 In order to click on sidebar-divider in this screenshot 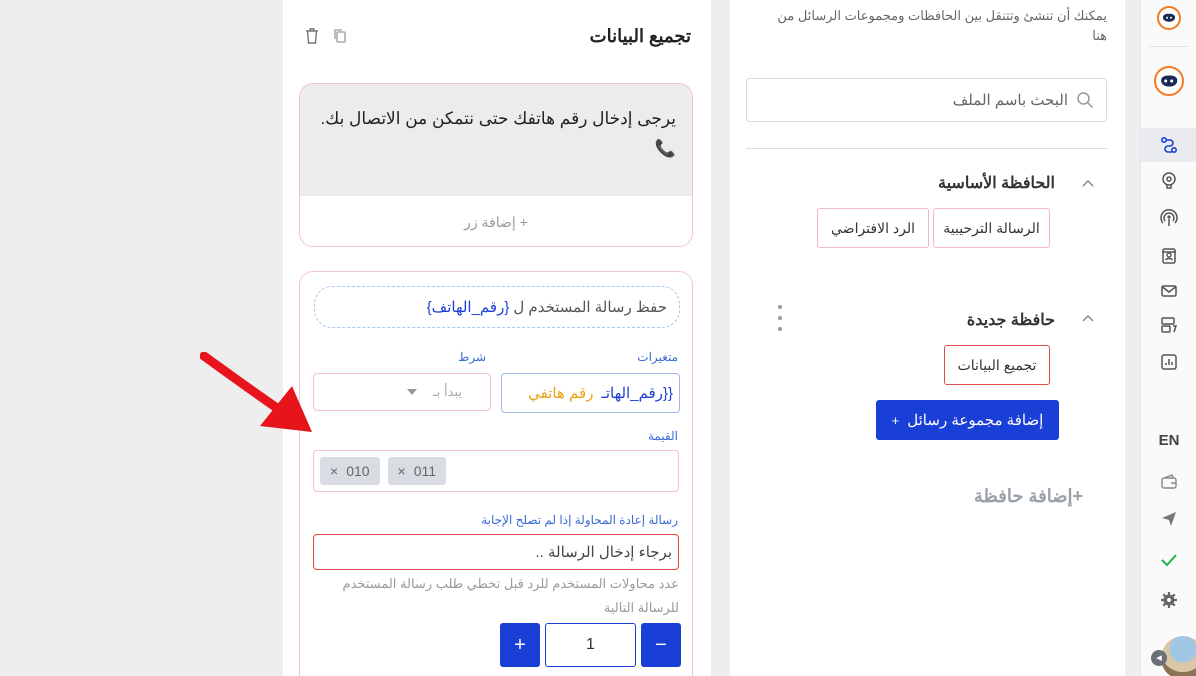, I will do `click(1168, 46)`.